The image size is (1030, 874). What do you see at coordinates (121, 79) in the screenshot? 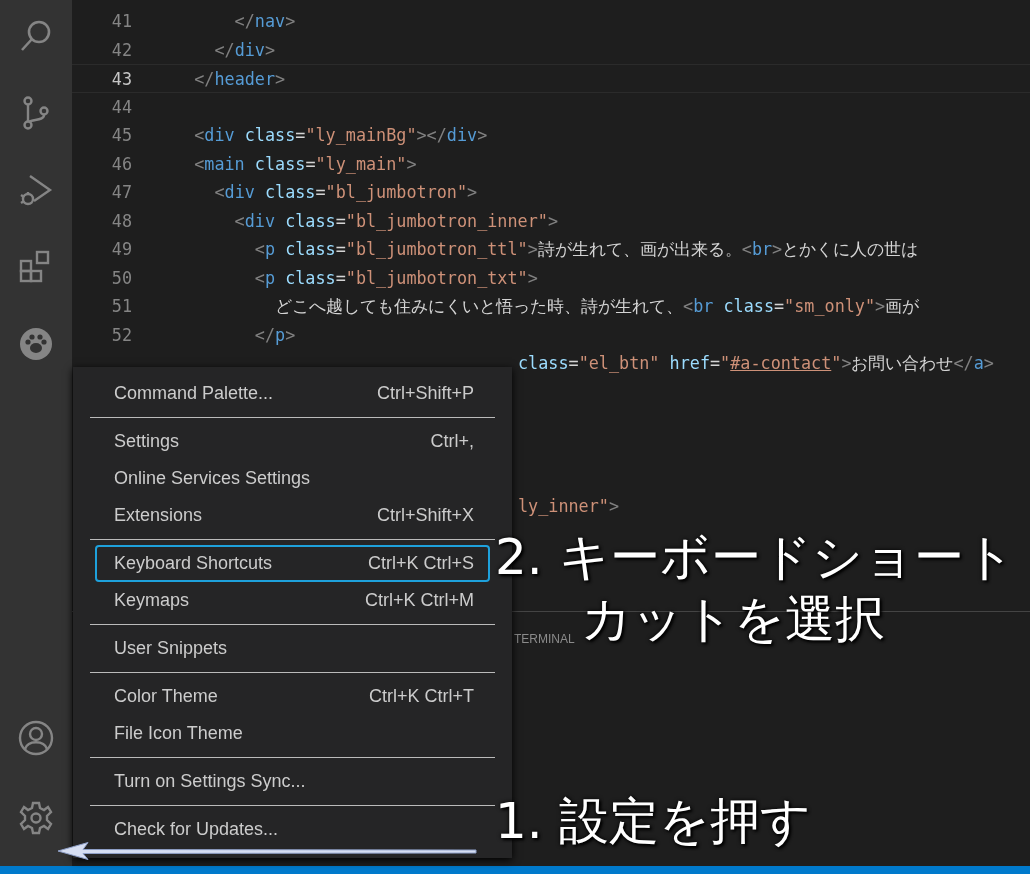
I see `line-number: 43` at bounding box center [121, 79].